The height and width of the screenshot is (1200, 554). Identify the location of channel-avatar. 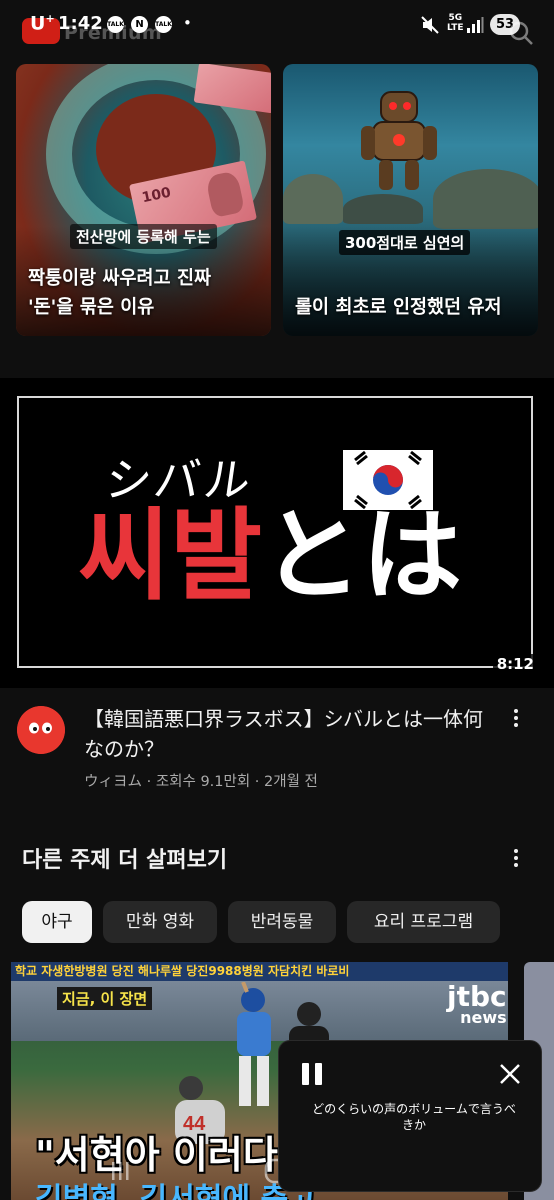
(41, 730).